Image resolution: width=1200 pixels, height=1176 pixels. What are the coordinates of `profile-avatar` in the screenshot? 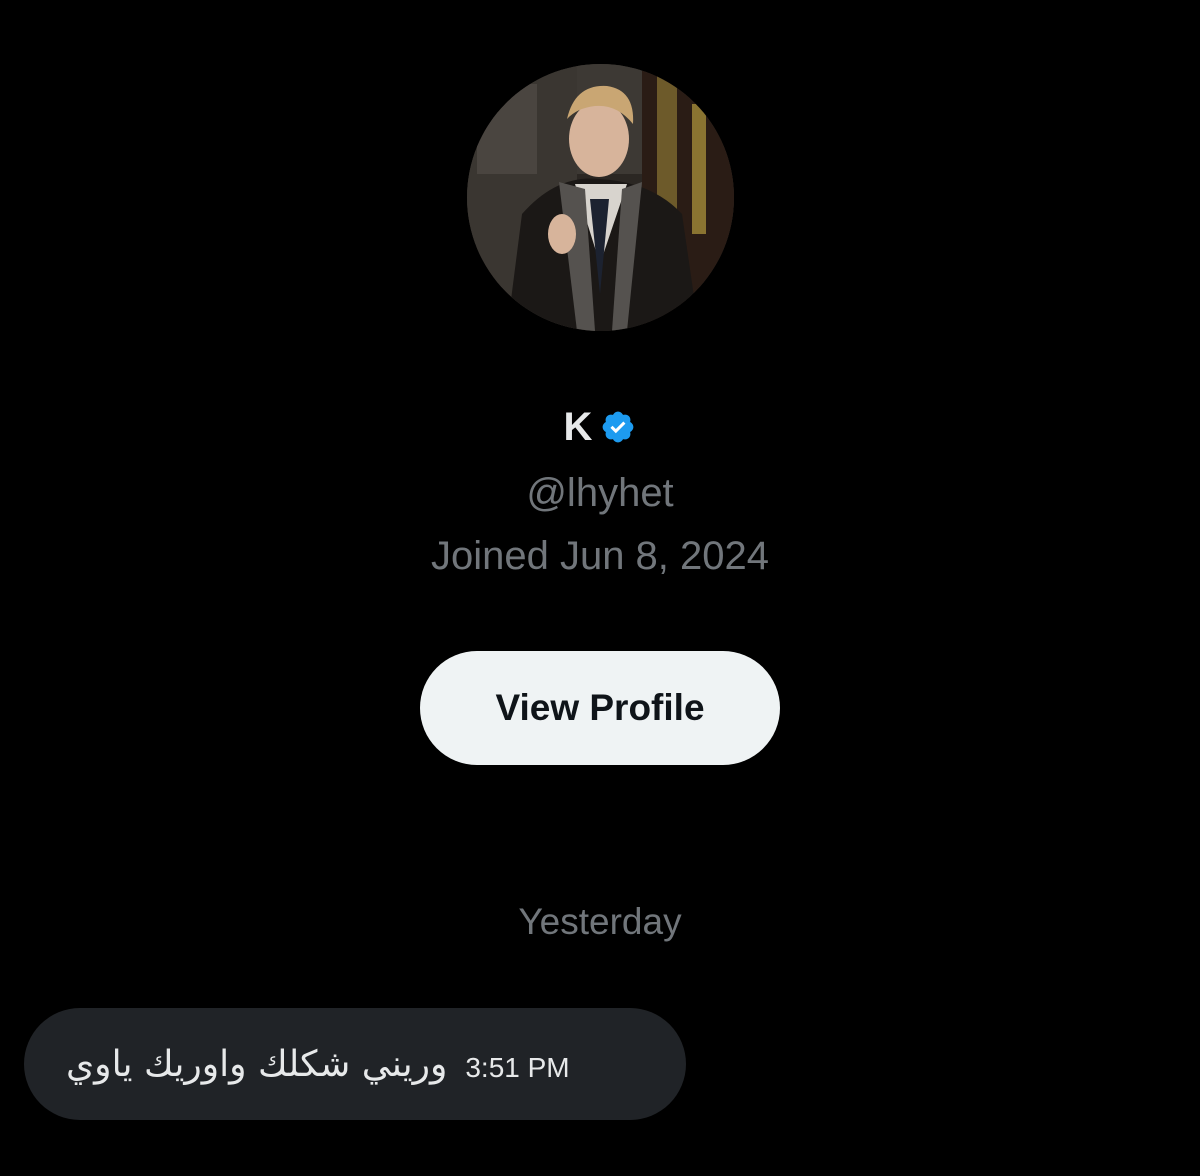 It's located at (600, 197).